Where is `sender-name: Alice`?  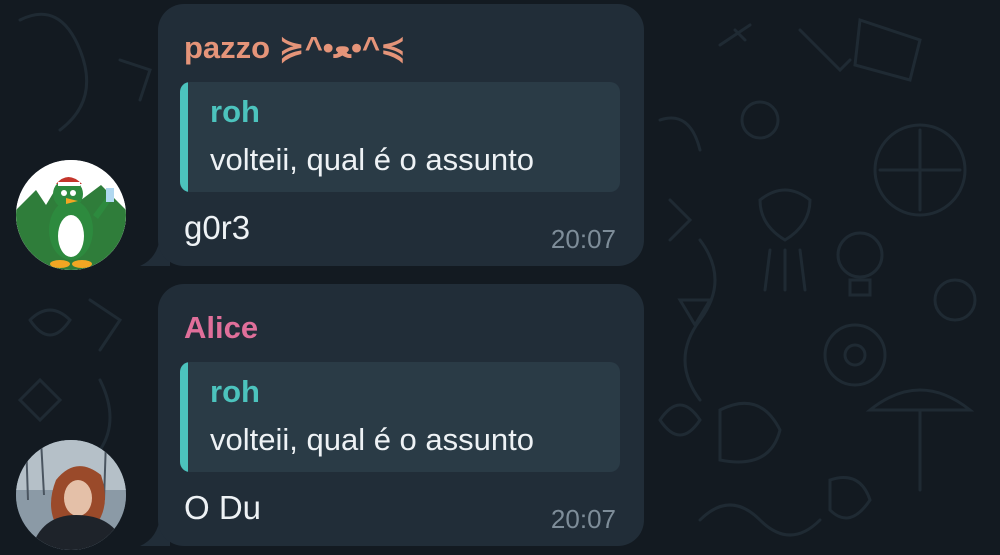 sender-name: Alice is located at coordinates (221, 328).